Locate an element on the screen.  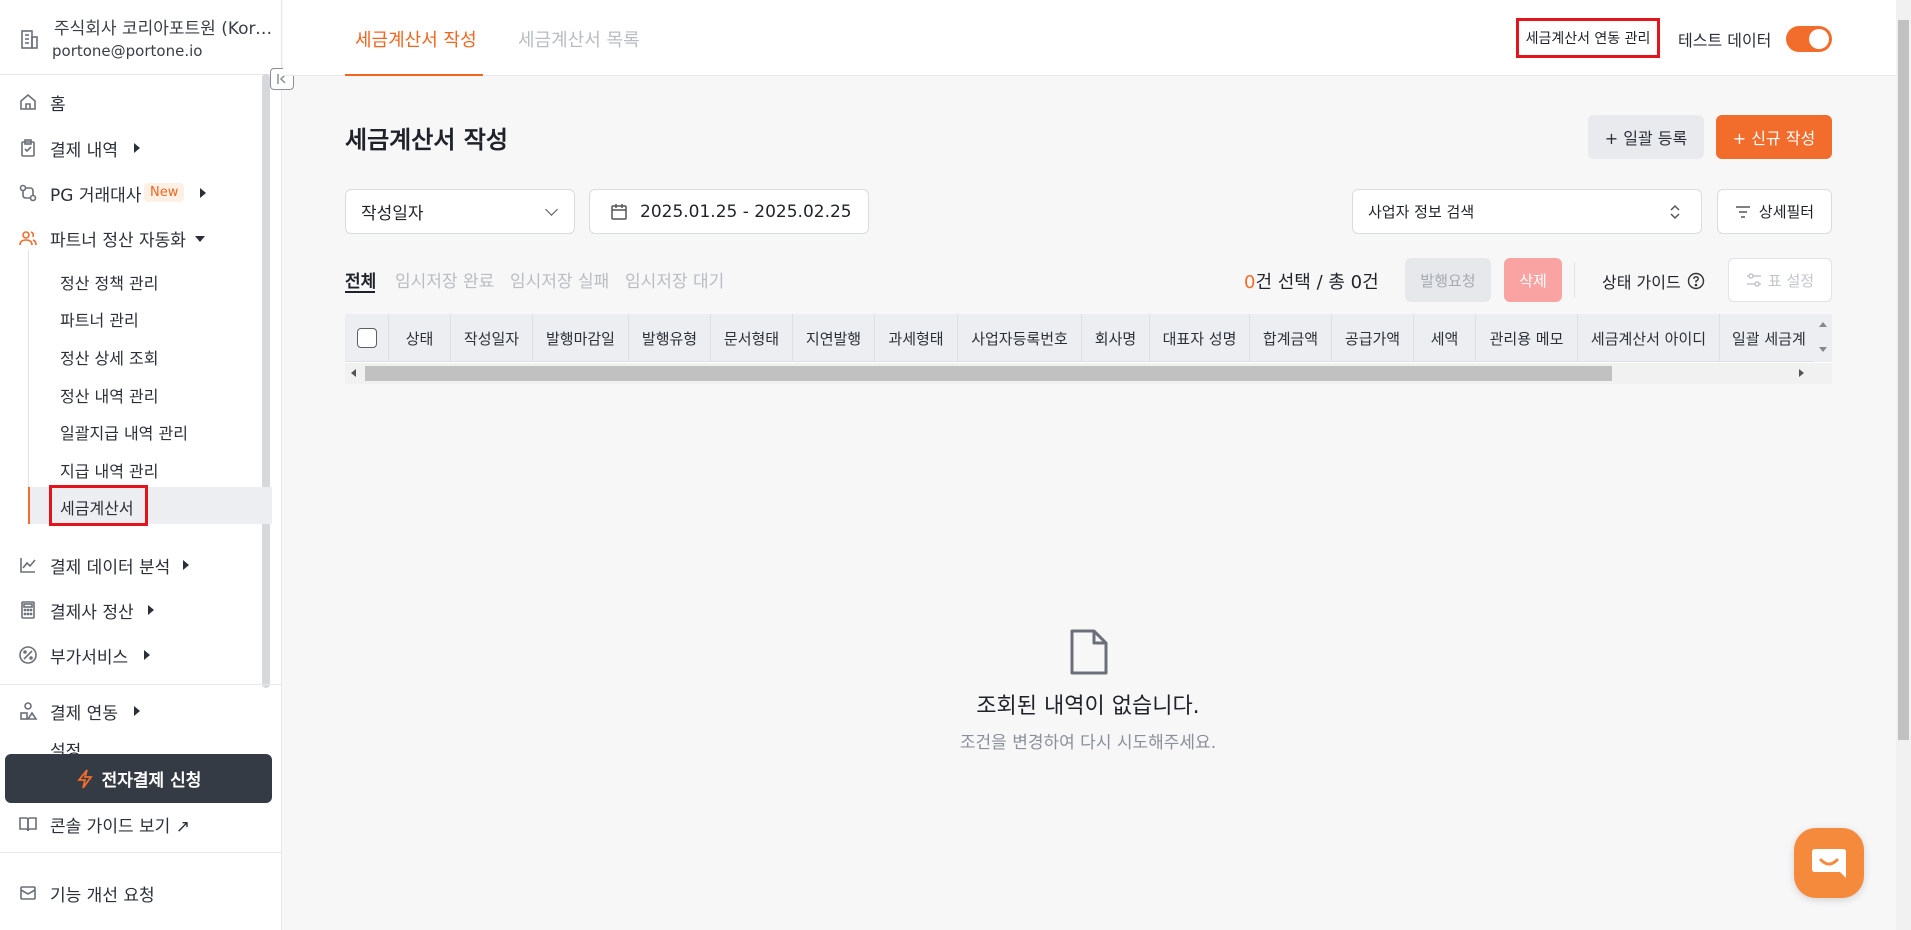
col-written-date: 작성일자 is located at coordinates (492, 338).